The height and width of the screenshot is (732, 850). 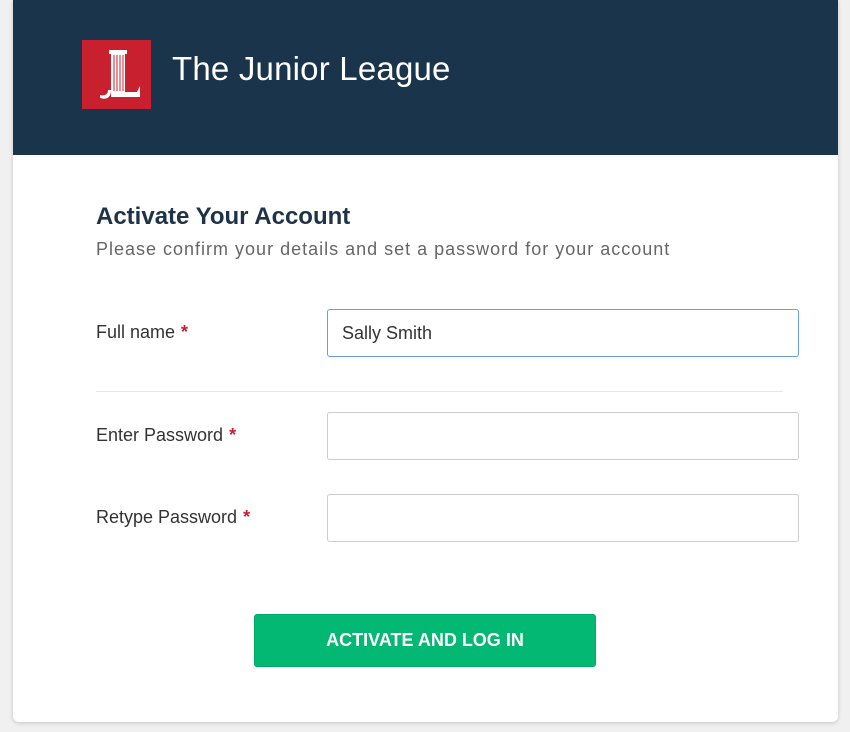 What do you see at coordinates (563, 333) in the screenshot?
I see `full-name-input` at bounding box center [563, 333].